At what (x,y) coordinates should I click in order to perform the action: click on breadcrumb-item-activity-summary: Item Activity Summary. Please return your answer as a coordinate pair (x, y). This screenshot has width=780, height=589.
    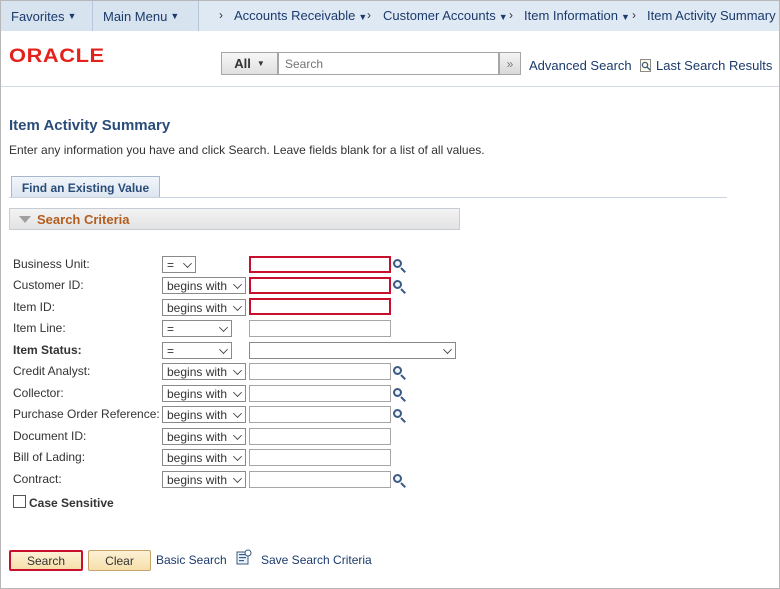
    Looking at the image, I should click on (711, 15).